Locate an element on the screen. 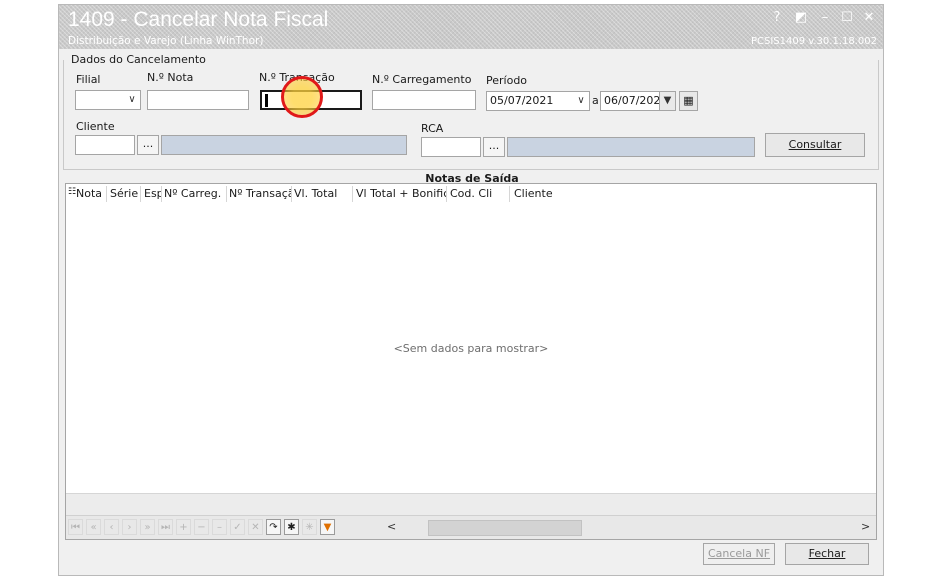  rca-label: RCA is located at coordinates (432, 128).